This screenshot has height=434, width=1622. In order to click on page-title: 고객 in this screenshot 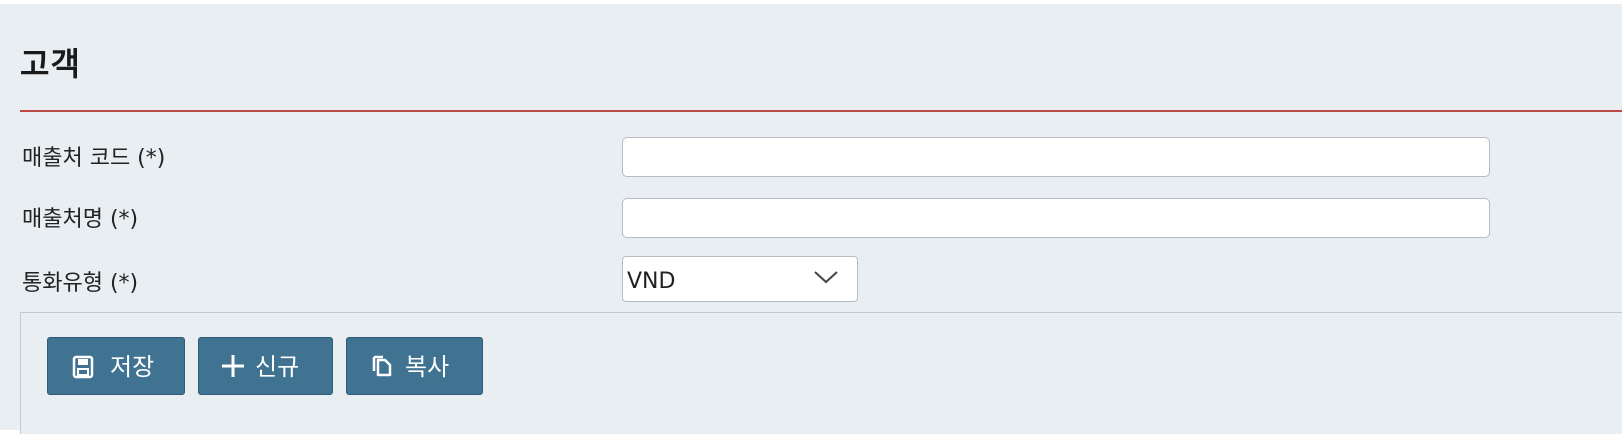, I will do `click(50, 64)`.